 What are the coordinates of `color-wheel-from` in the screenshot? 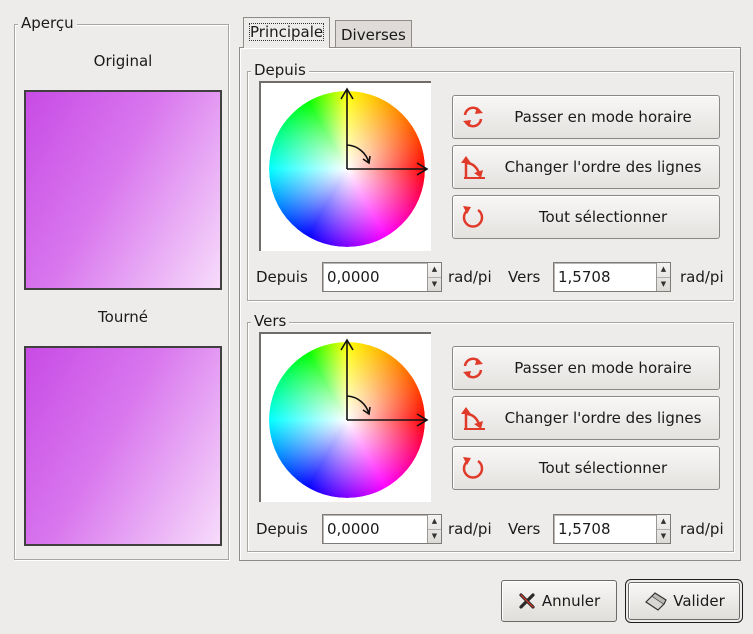 It's located at (345, 166).